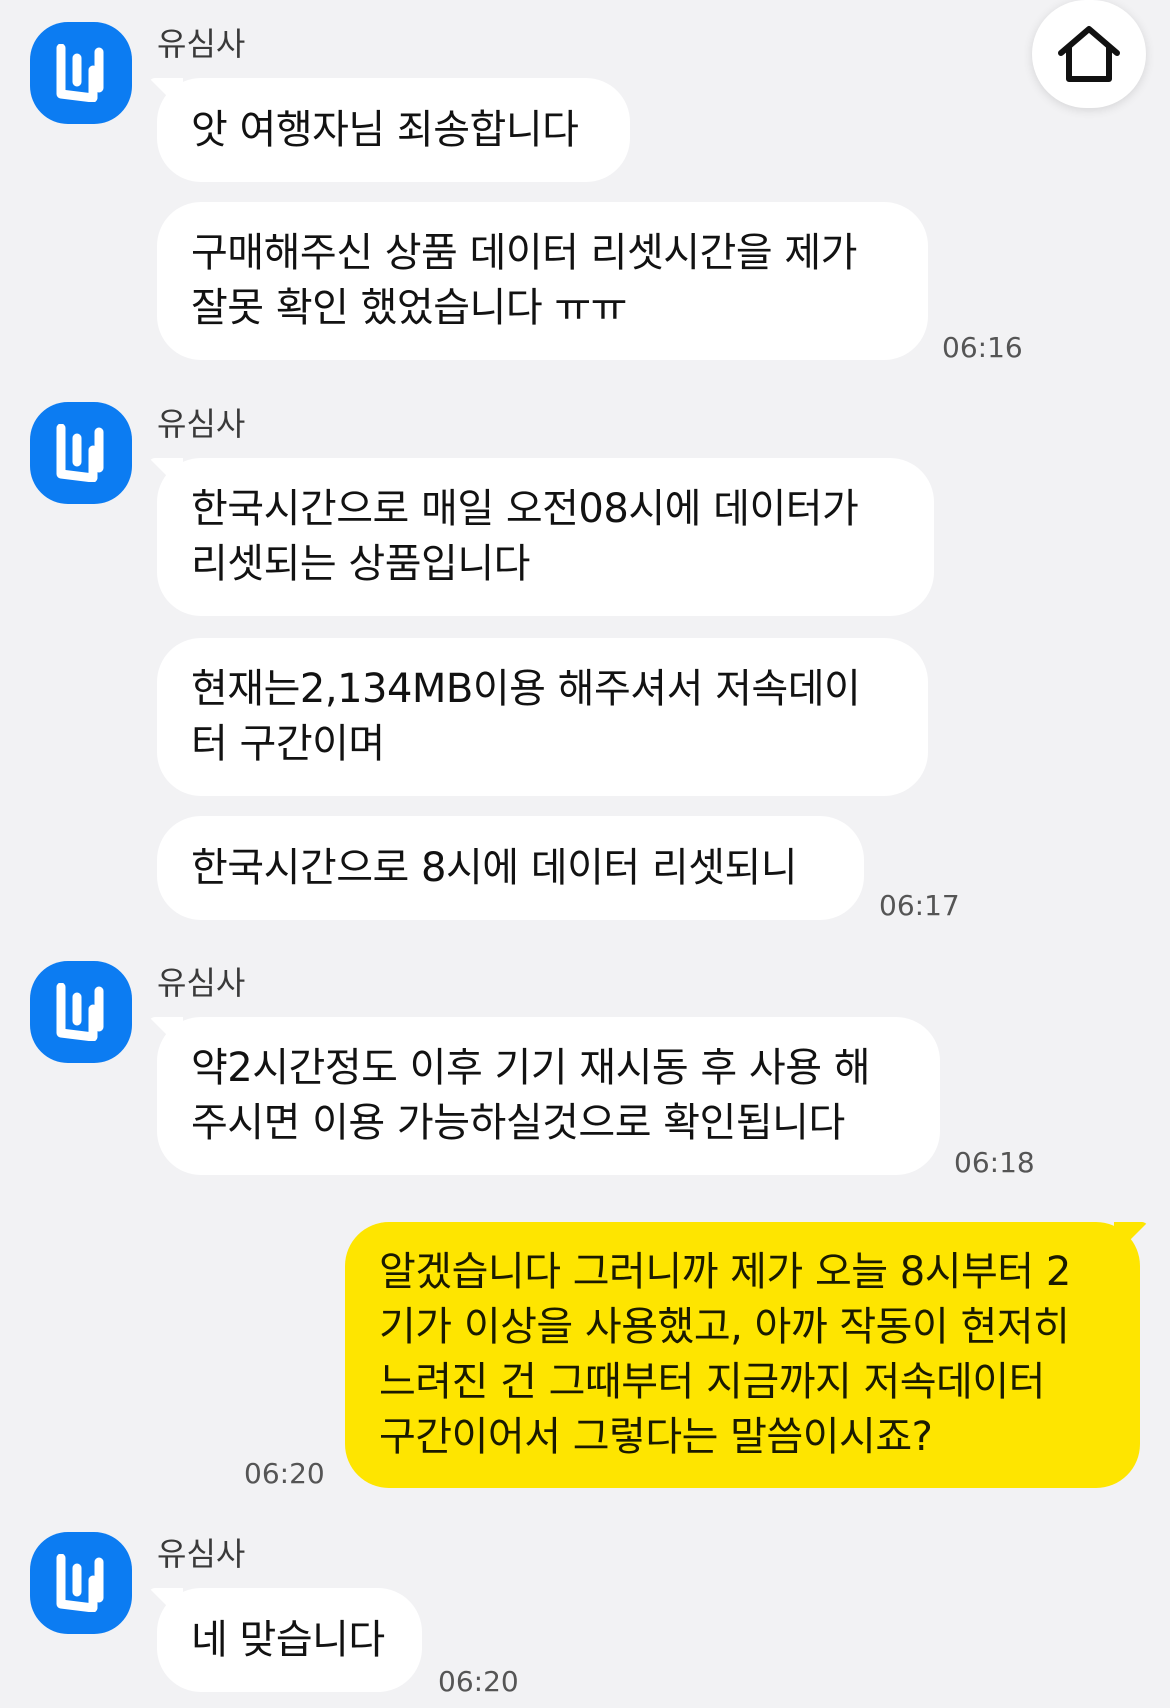  I want to click on message-bubble: 현재는2,134MB이용 해주셔서 저속데이 터 구간이며, so click(542, 717).